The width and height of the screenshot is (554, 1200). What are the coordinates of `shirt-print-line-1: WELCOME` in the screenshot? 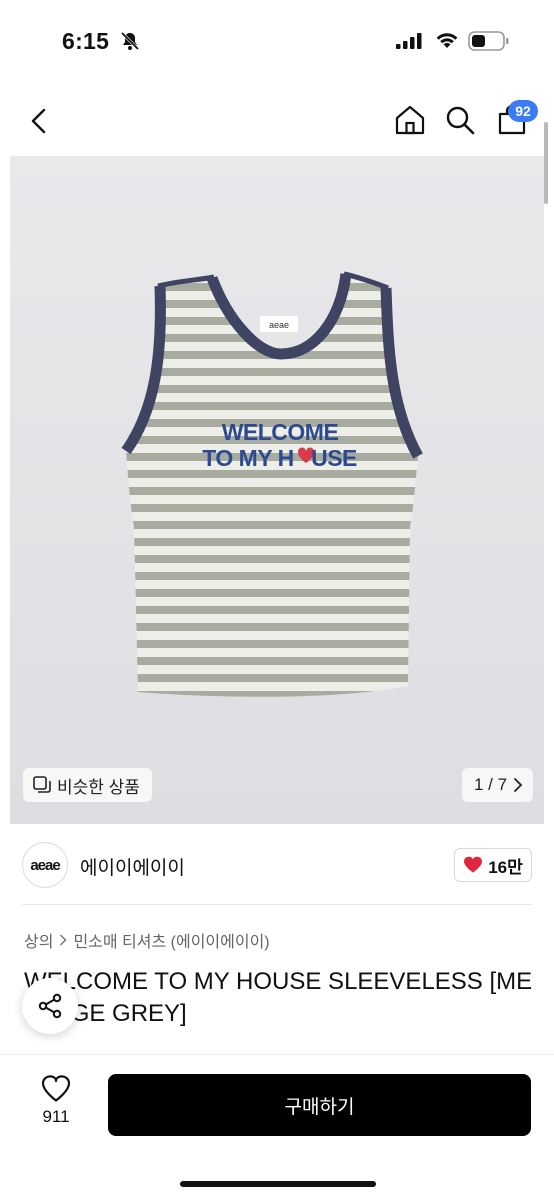 It's located at (280, 432).